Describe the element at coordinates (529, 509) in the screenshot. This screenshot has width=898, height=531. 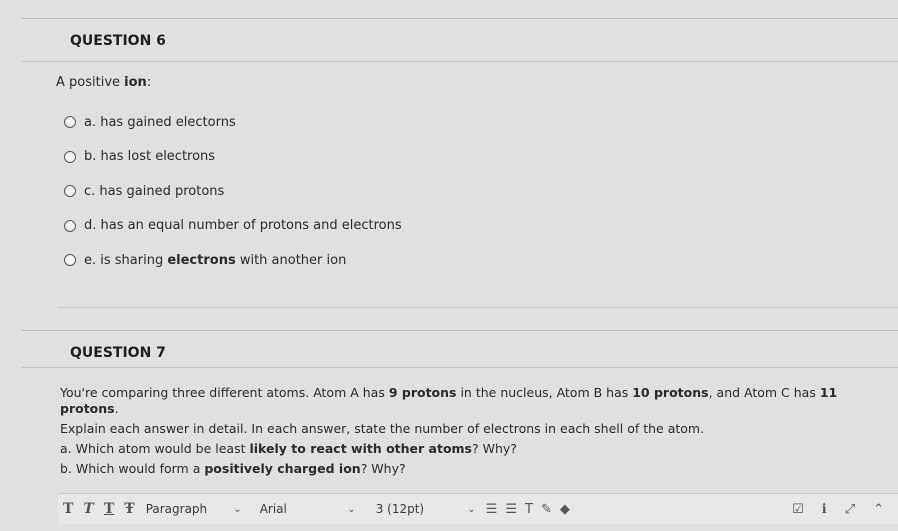
I see `text-color-icon: T` at that location.